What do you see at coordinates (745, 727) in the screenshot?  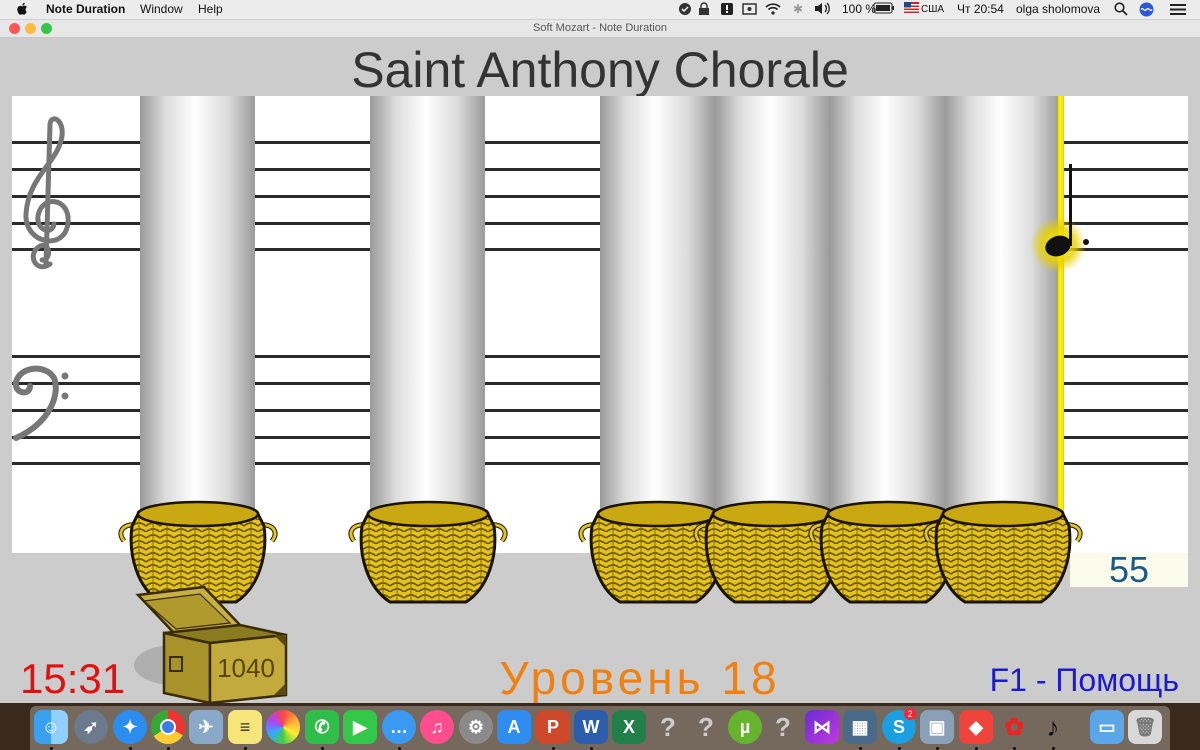 I see `utorrent-icon: µ` at bounding box center [745, 727].